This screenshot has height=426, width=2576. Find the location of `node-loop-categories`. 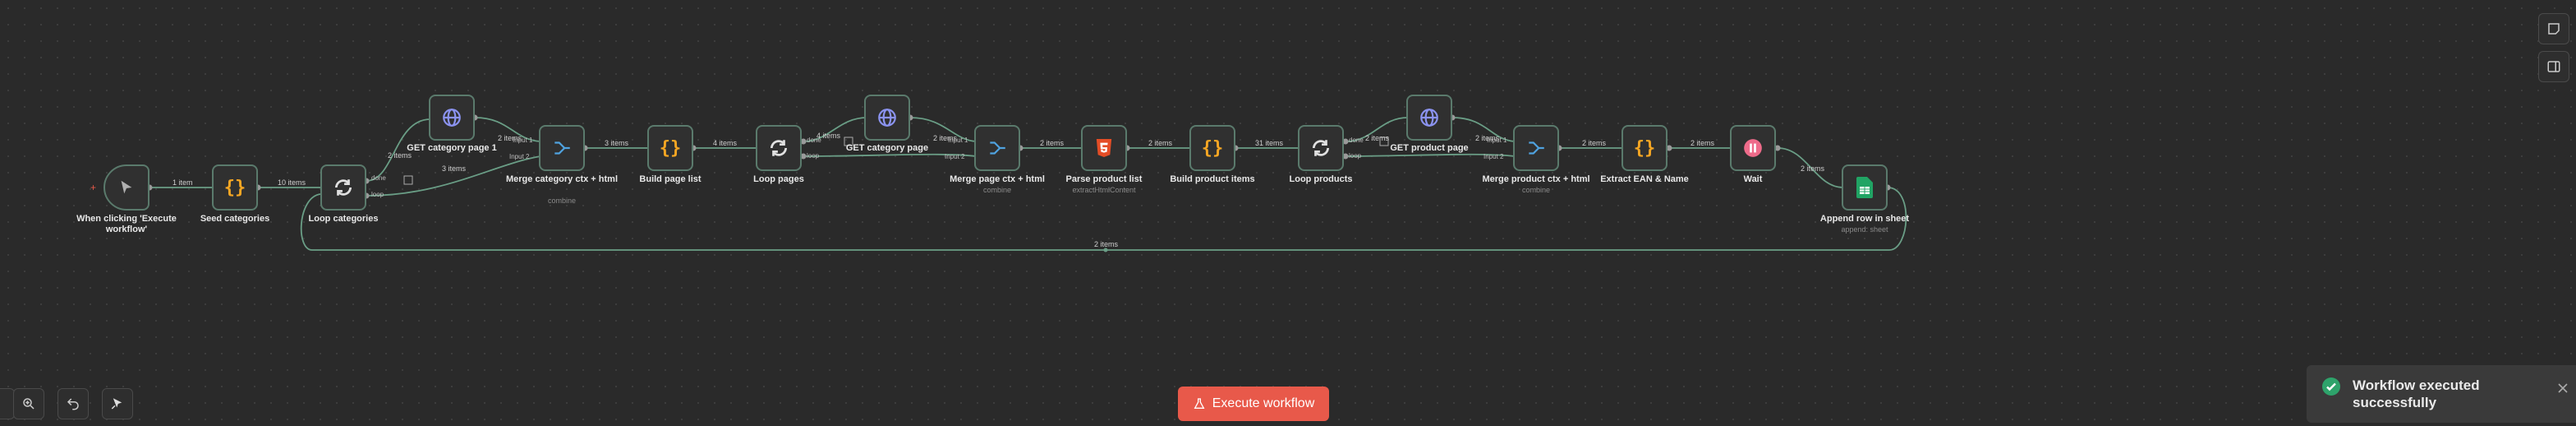

node-loop-categories is located at coordinates (343, 187).